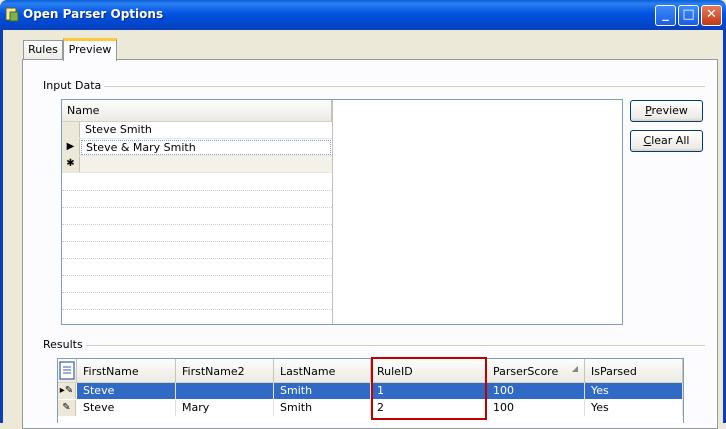  Describe the element at coordinates (93, 14) in the screenshot. I see `window-title: Open Parser Options` at that location.